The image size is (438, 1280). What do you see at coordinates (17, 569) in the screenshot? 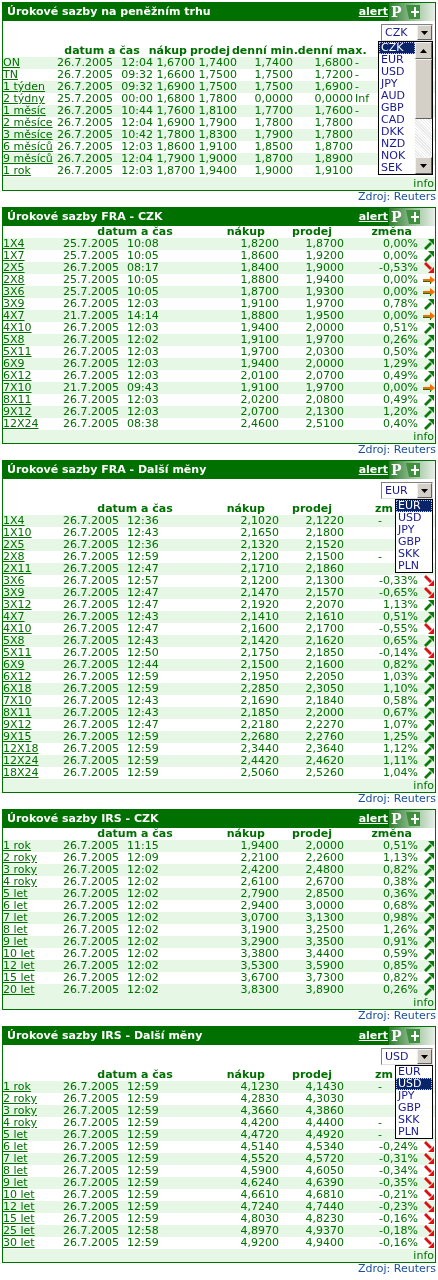
I see `term-link: 2X11` at bounding box center [17, 569].